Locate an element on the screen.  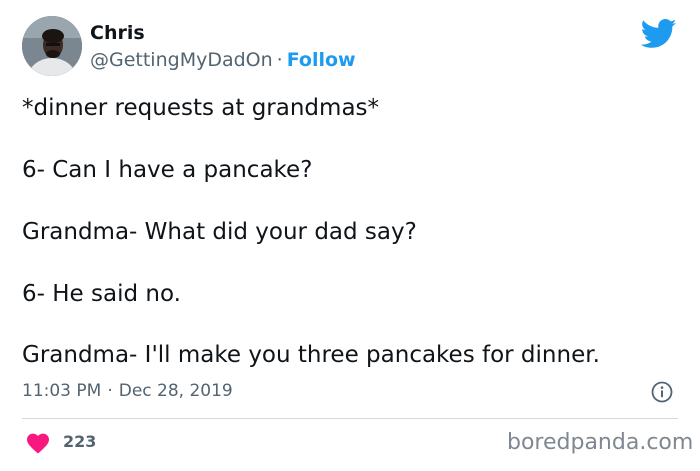
watermark: boredpanda.com is located at coordinates (600, 442).